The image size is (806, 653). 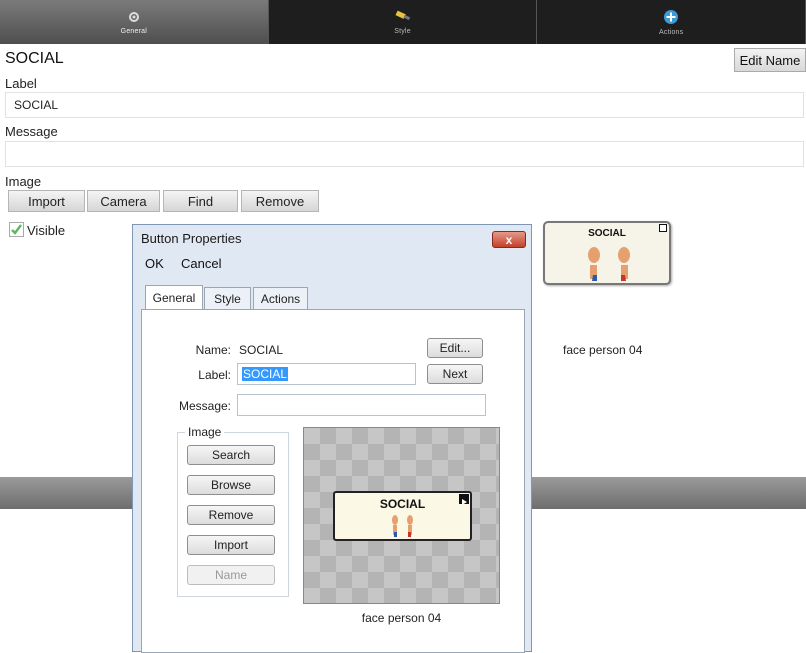 What do you see at coordinates (671, 32) in the screenshot?
I see `tab-actions-label: Actions` at bounding box center [671, 32].